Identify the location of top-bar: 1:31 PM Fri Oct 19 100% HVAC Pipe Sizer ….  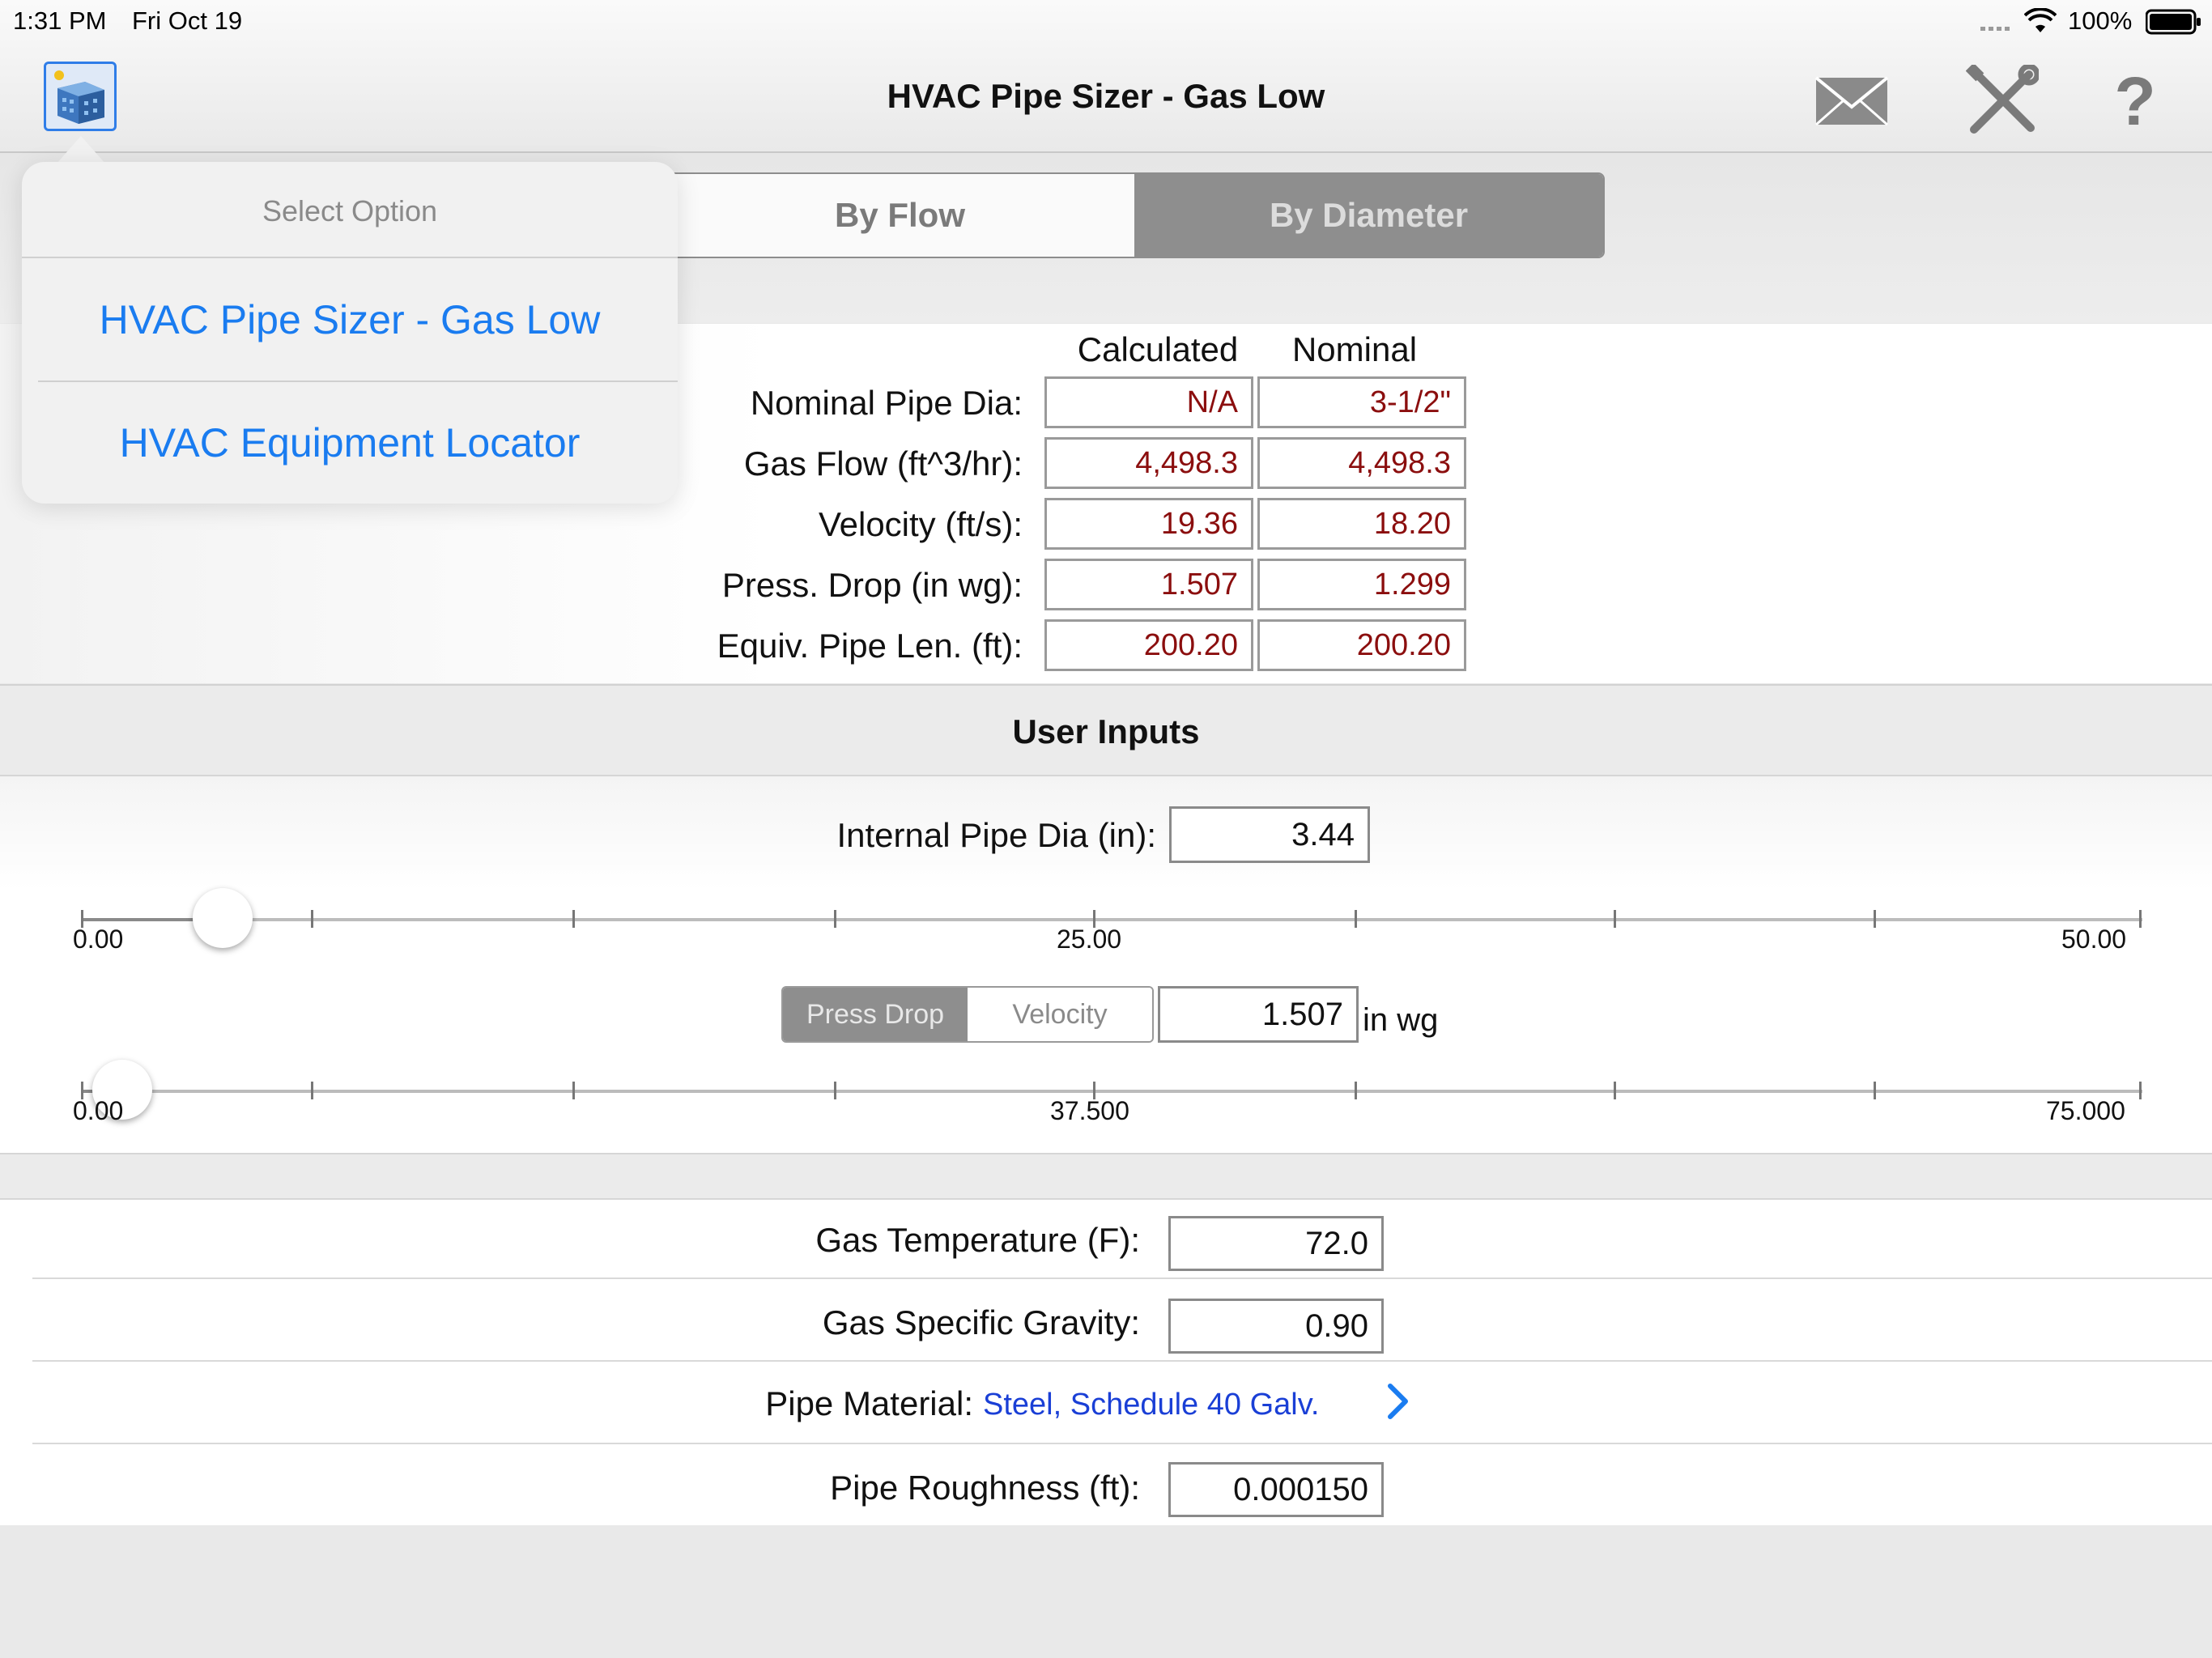
(1106, 76).